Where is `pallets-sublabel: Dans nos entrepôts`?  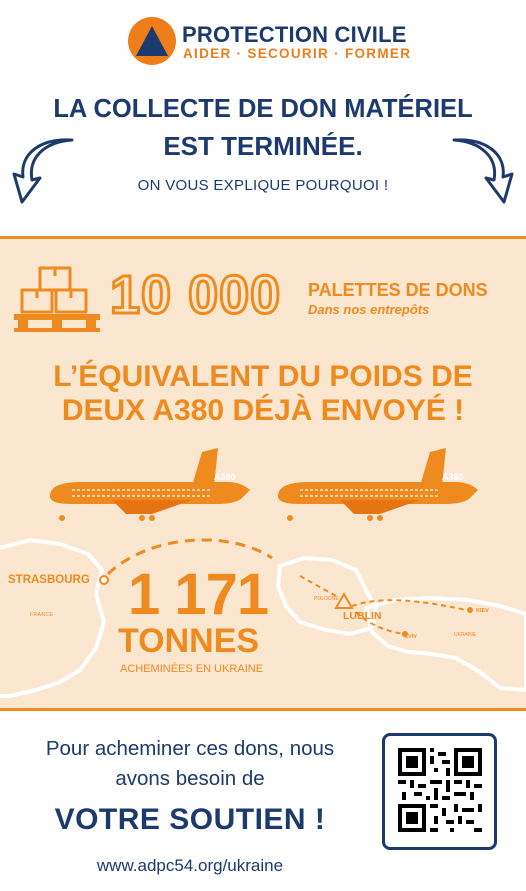 pallets-sublabel: Dans nos entrepôts is located at coordinates (369, 309).